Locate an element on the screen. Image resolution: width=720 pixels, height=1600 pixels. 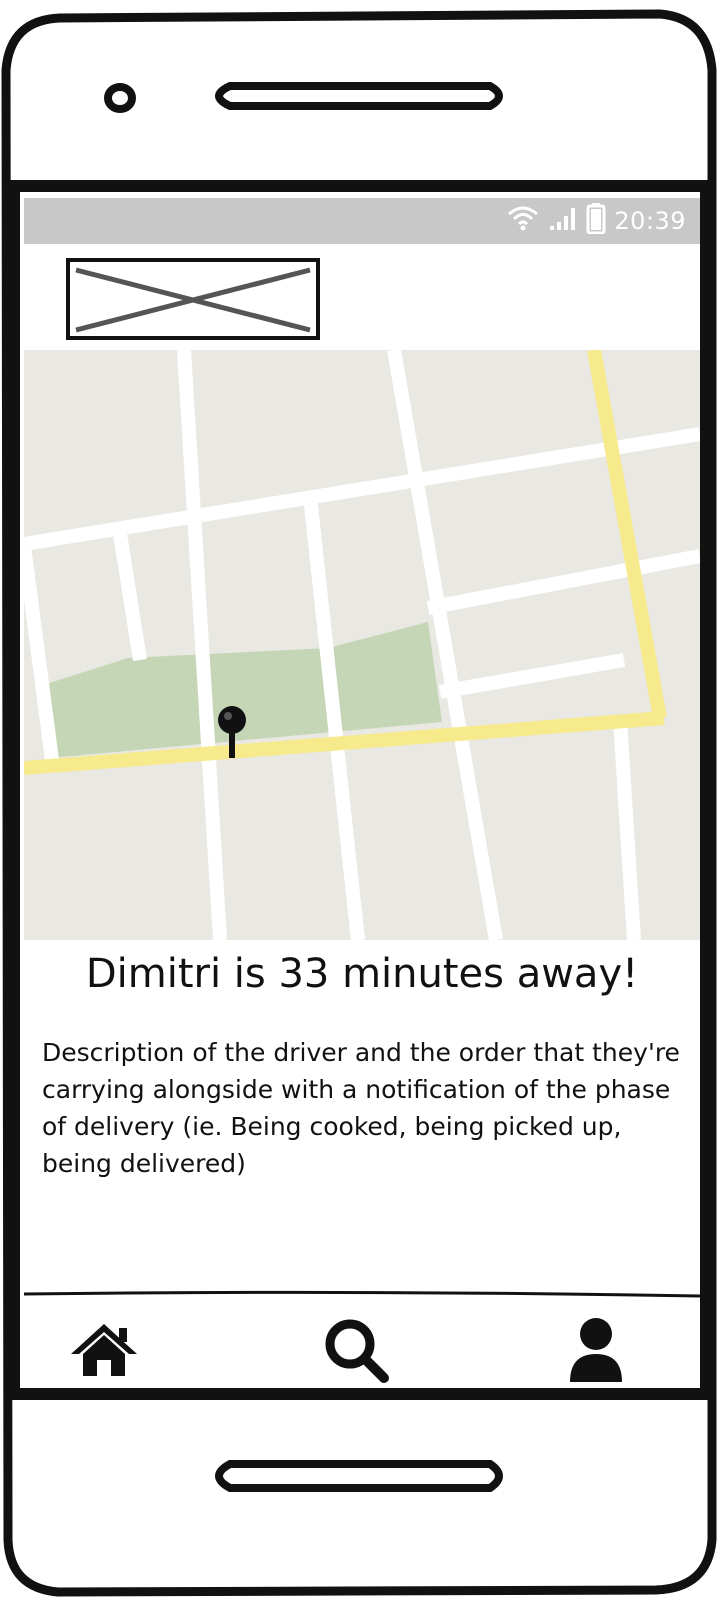
bottom-navigation is located at coordinates (362, 1349).